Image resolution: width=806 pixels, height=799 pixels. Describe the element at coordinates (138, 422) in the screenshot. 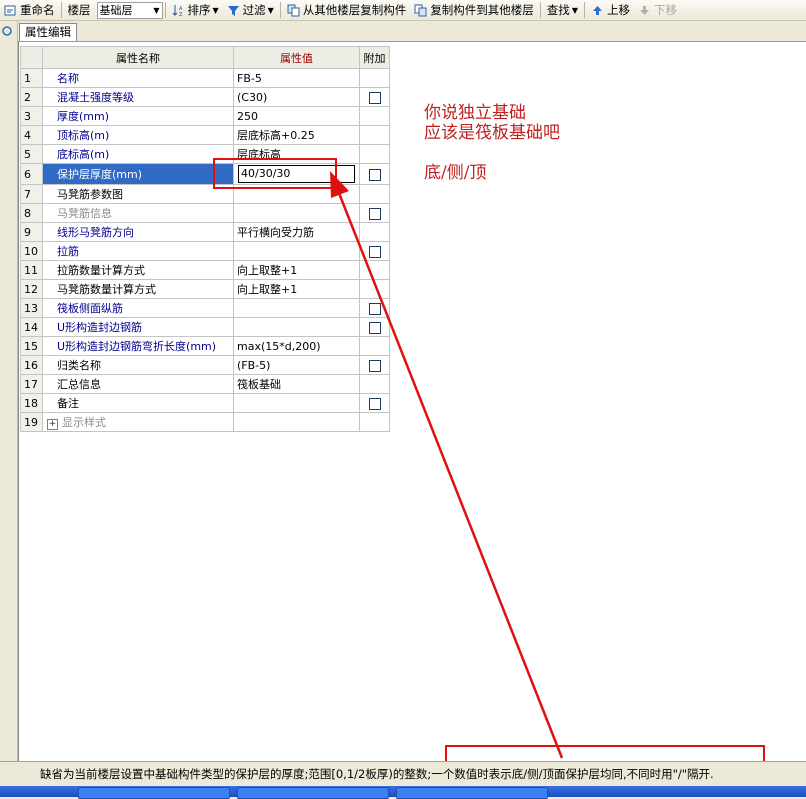

I see `property-name: + 显示样式` at that location.